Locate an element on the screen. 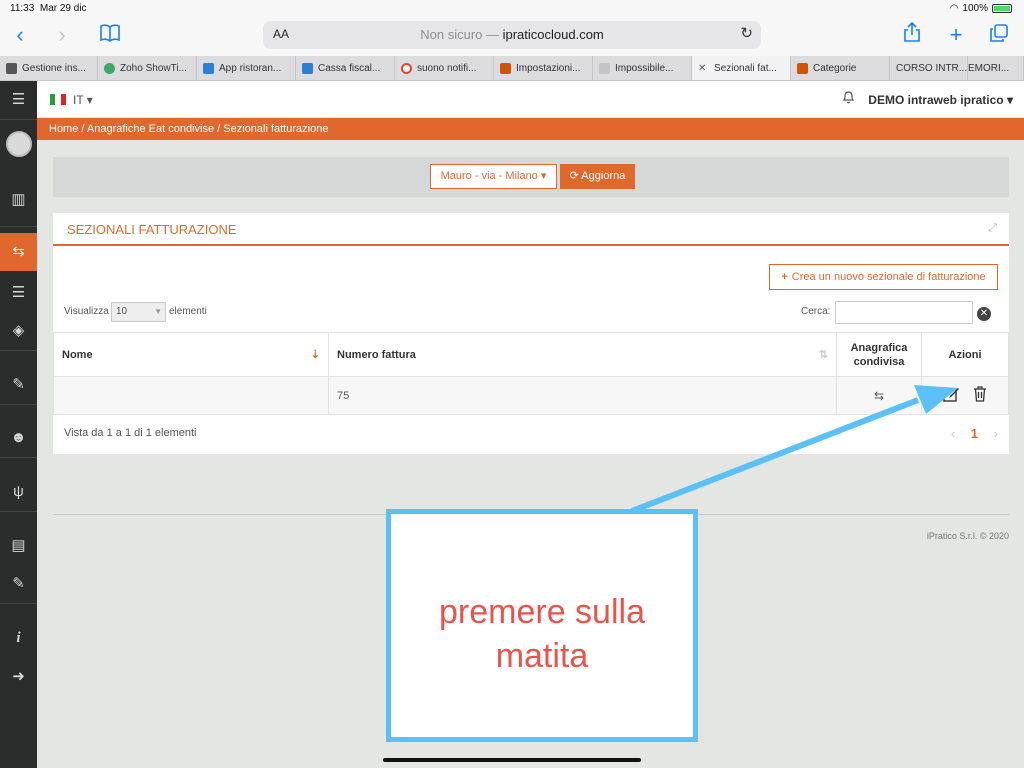 The width and height of the screenshot is (1024, 768). page-size-value: 10 is located at coordinates (122, 311).